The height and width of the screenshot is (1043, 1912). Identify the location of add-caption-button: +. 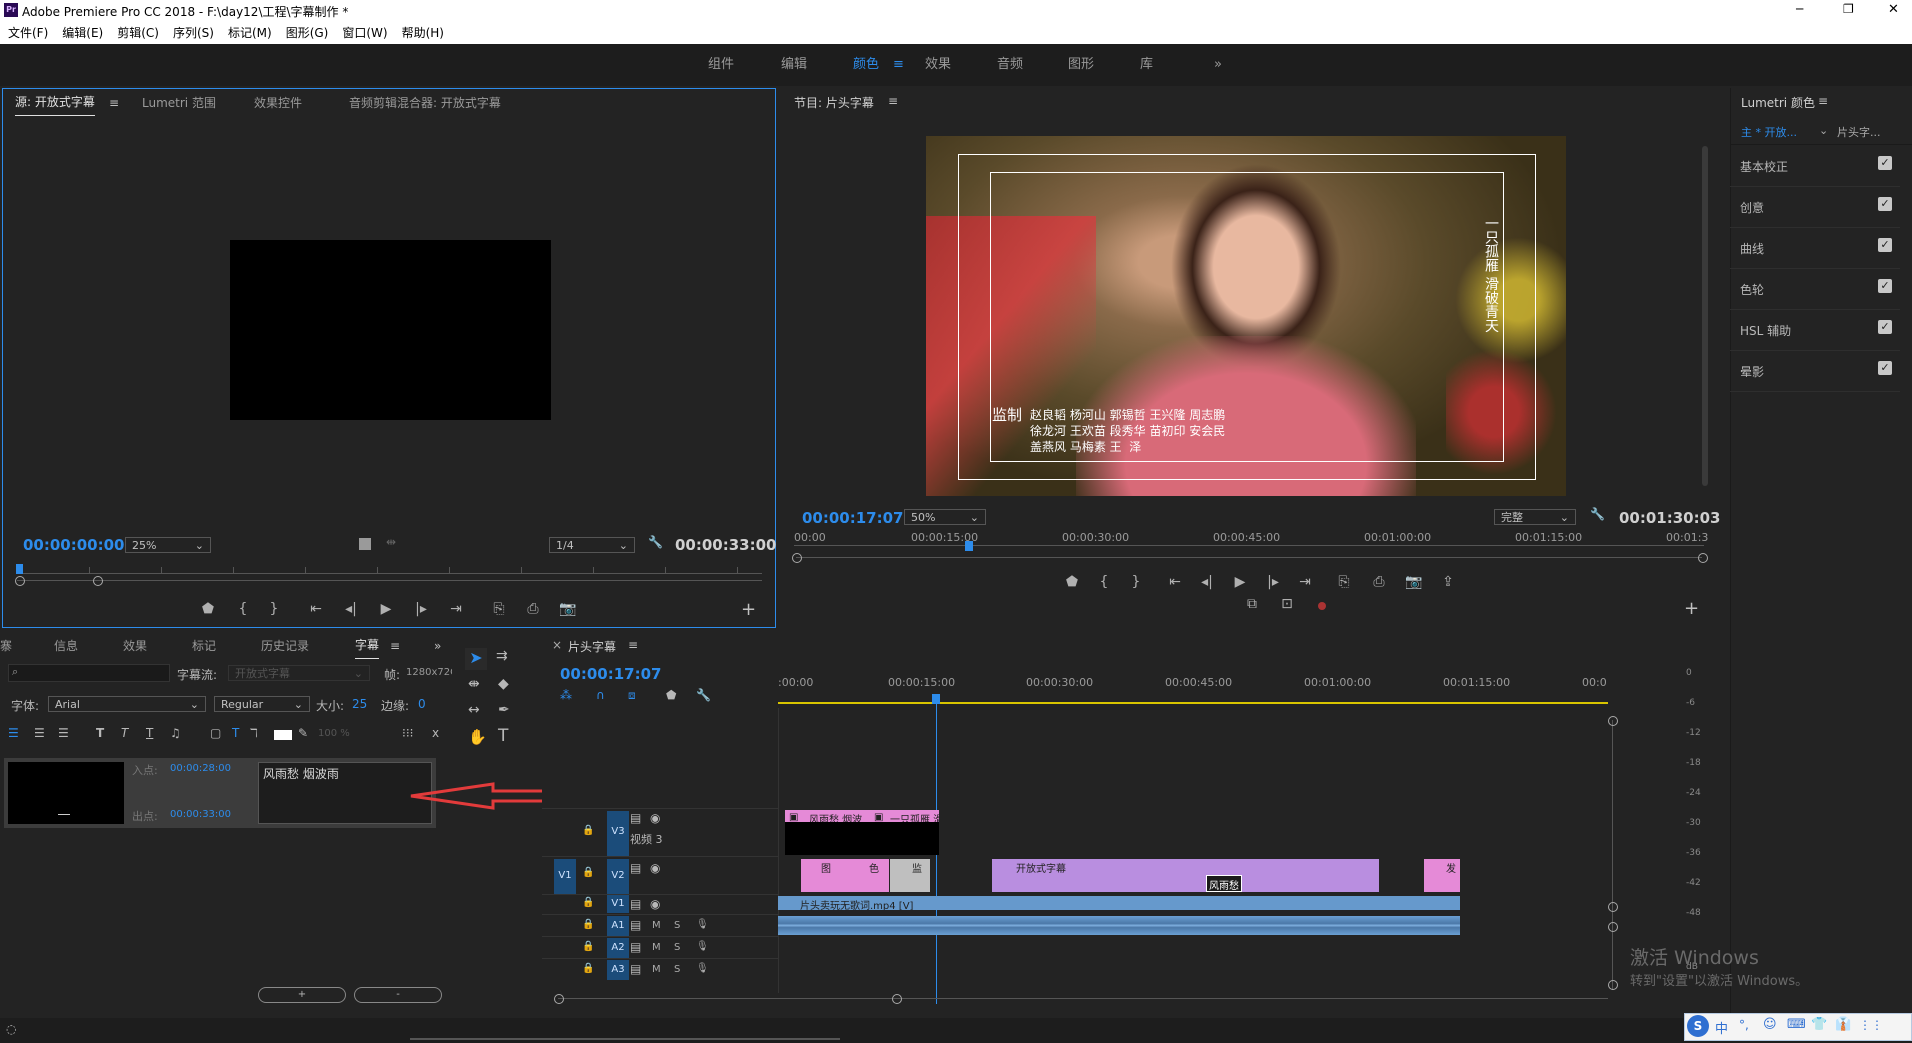
(302, 995).